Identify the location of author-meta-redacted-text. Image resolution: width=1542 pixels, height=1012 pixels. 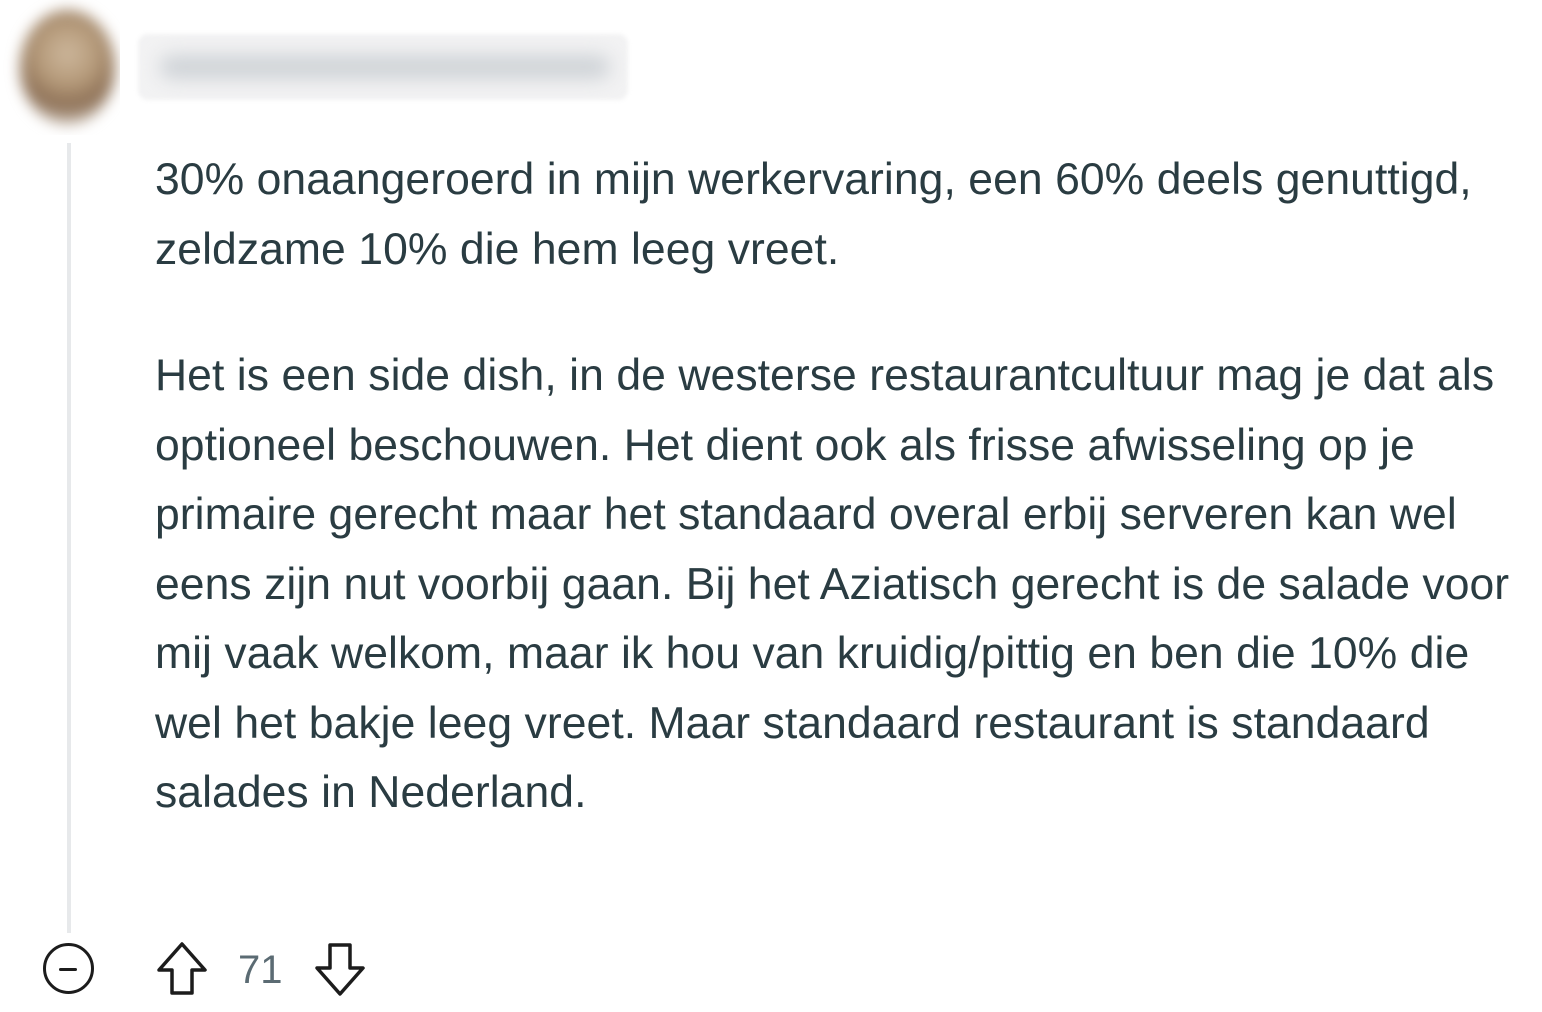
(385, 67).